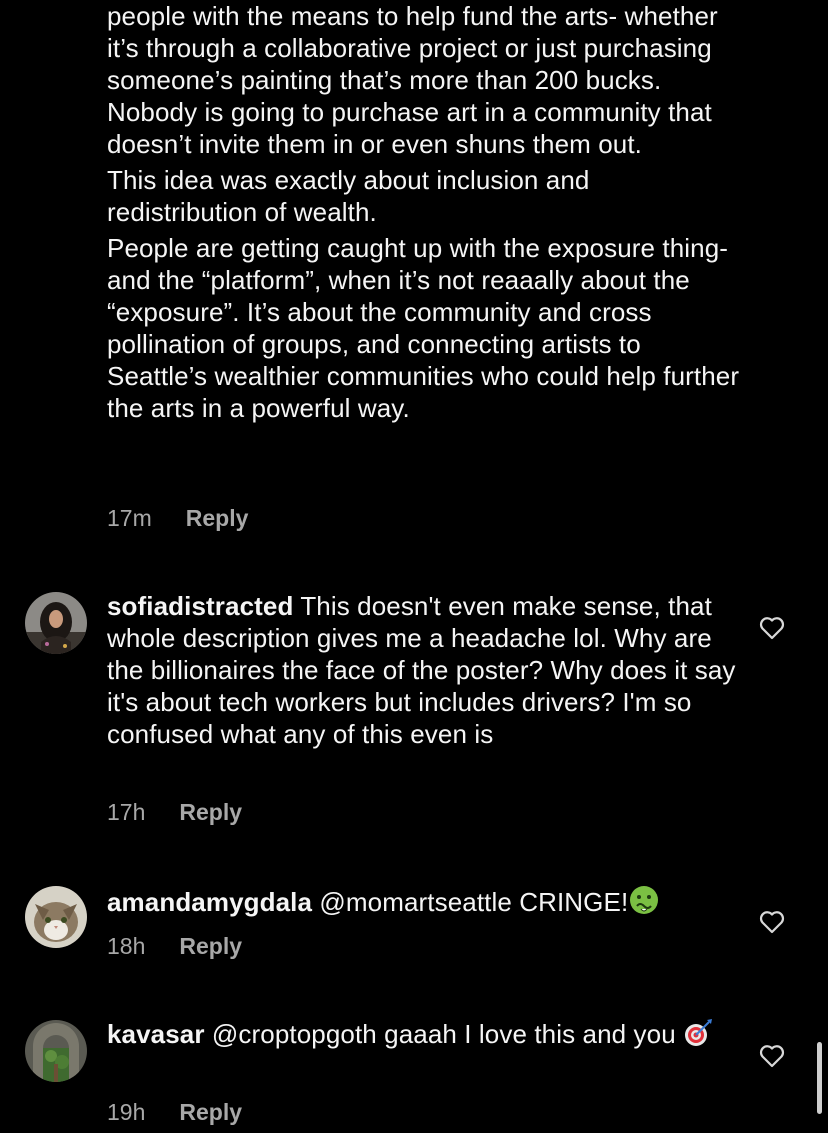 This screenshot has width=828, height=1133. I want to click on comment-text: CRINGE!, so click(574, 902).